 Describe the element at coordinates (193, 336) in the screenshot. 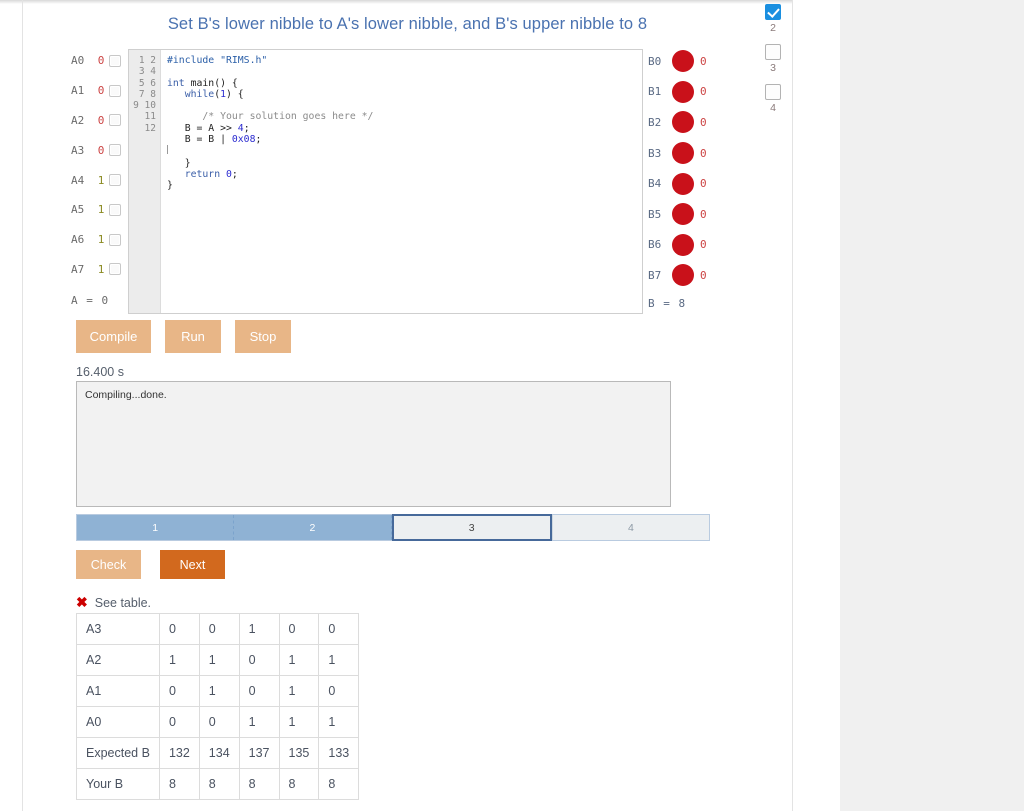

I see `run-button: Run` at that location.